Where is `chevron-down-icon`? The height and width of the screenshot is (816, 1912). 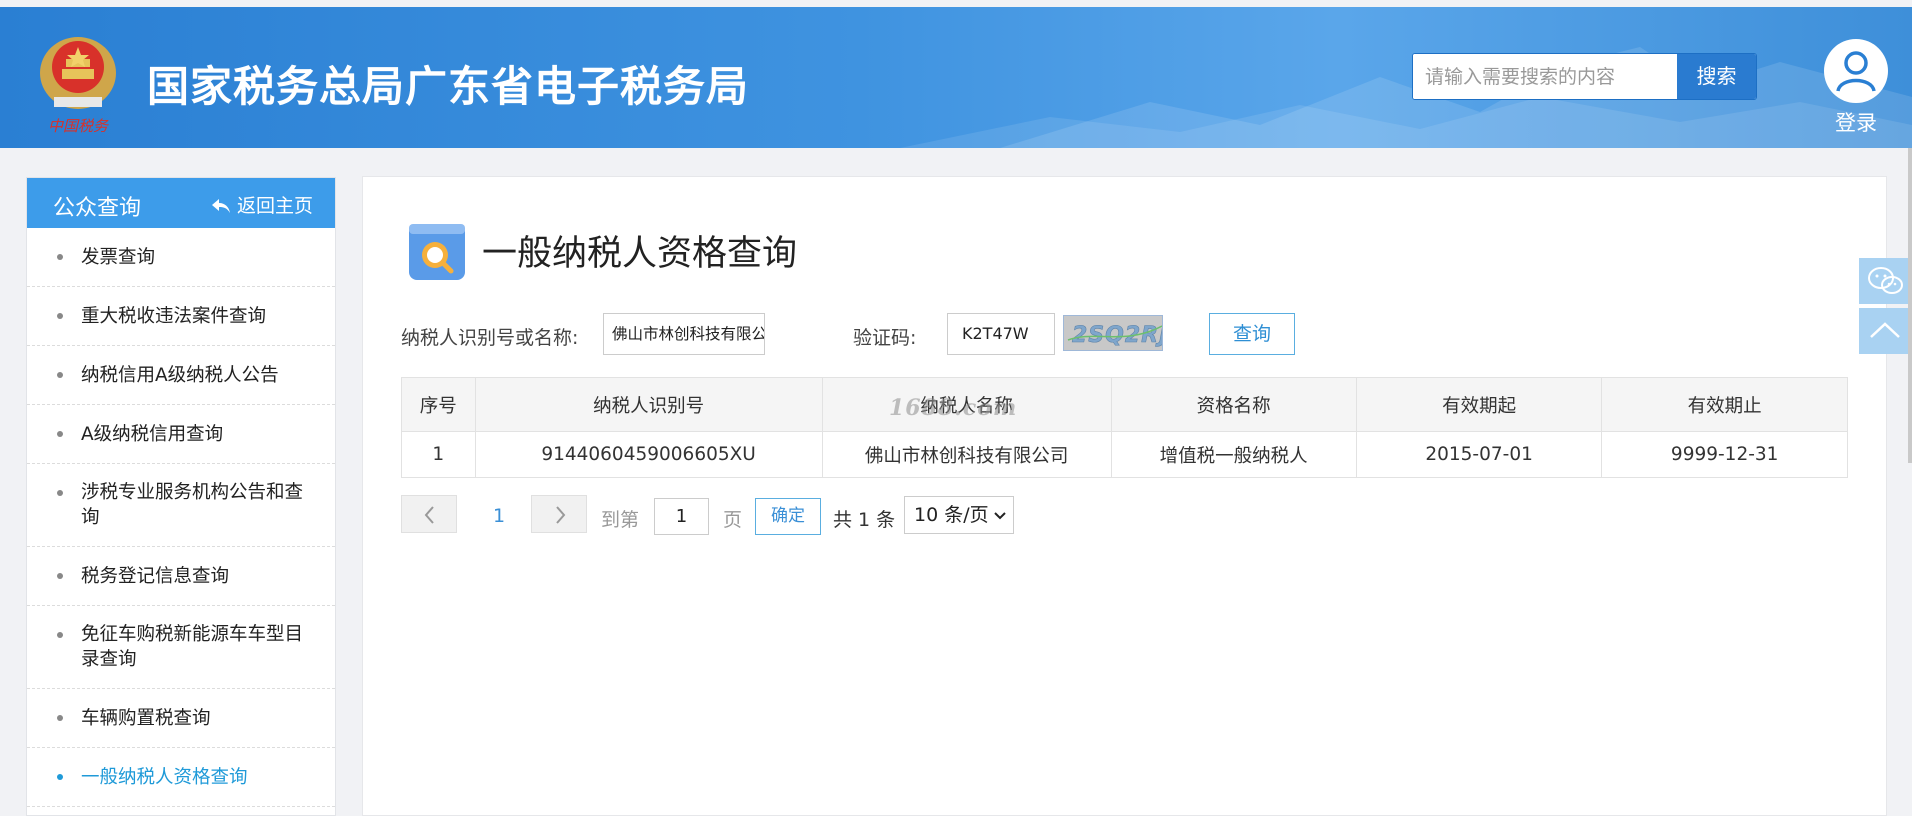 chevron-down-icon is located at coordinates (1000, 516).